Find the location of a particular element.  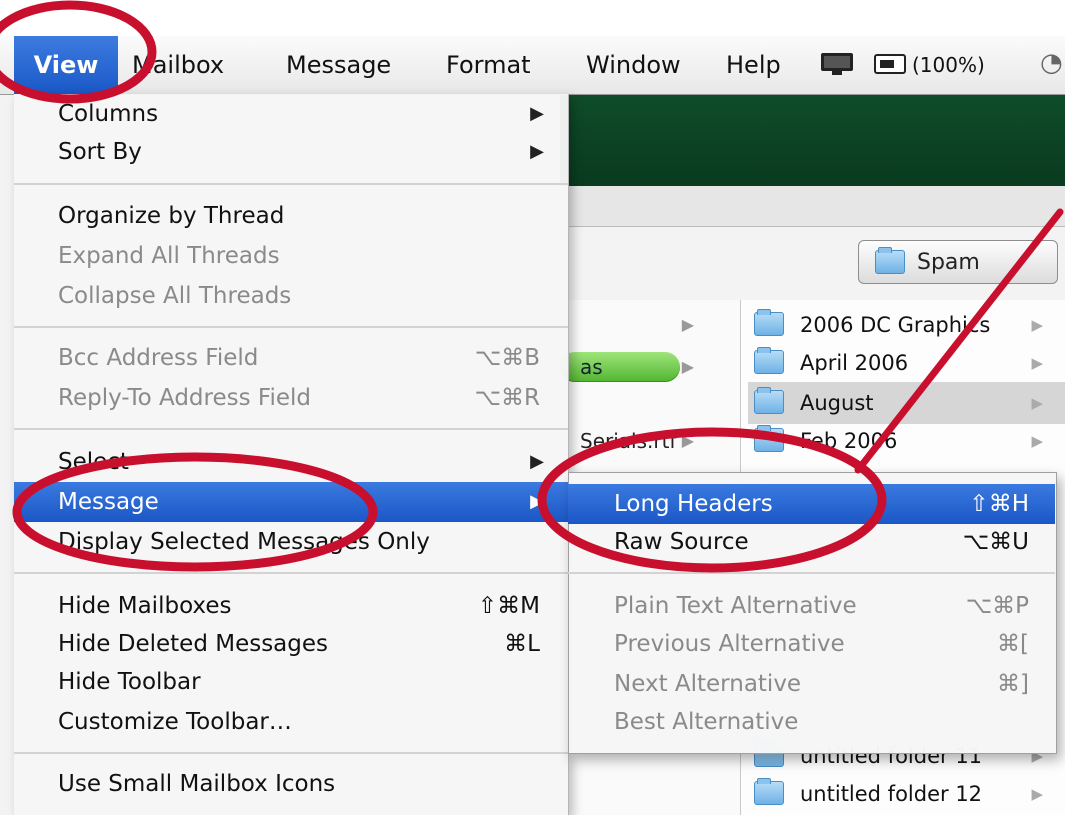

spam-button-label: Spam is located at coordinates (948, 262).